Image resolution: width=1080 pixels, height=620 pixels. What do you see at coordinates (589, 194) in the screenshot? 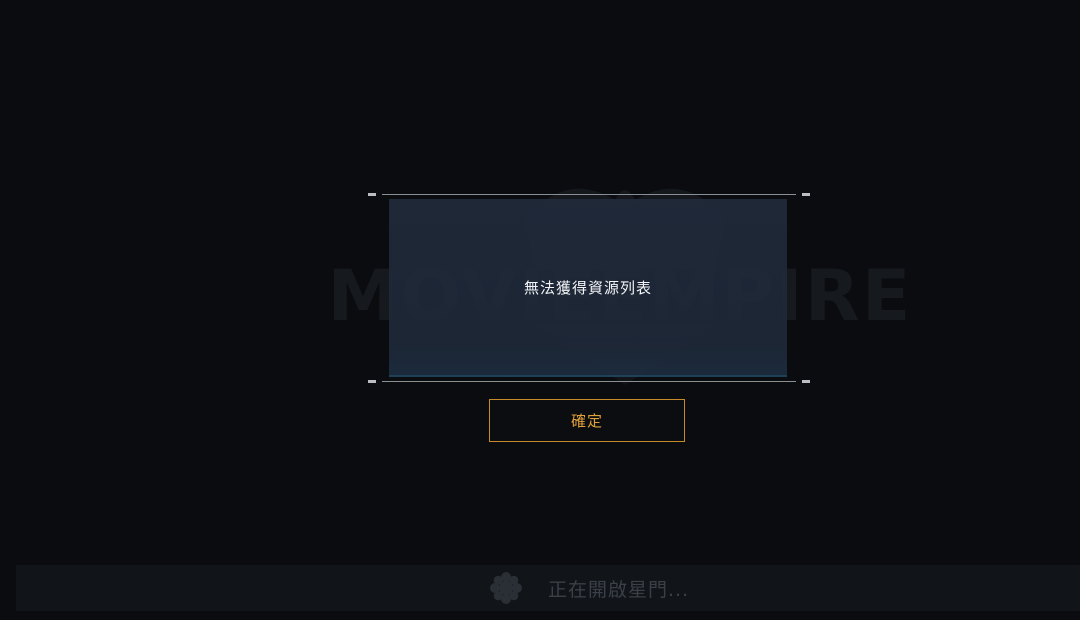
I see `dialog-frame-top` at bounding box center [589, 194].